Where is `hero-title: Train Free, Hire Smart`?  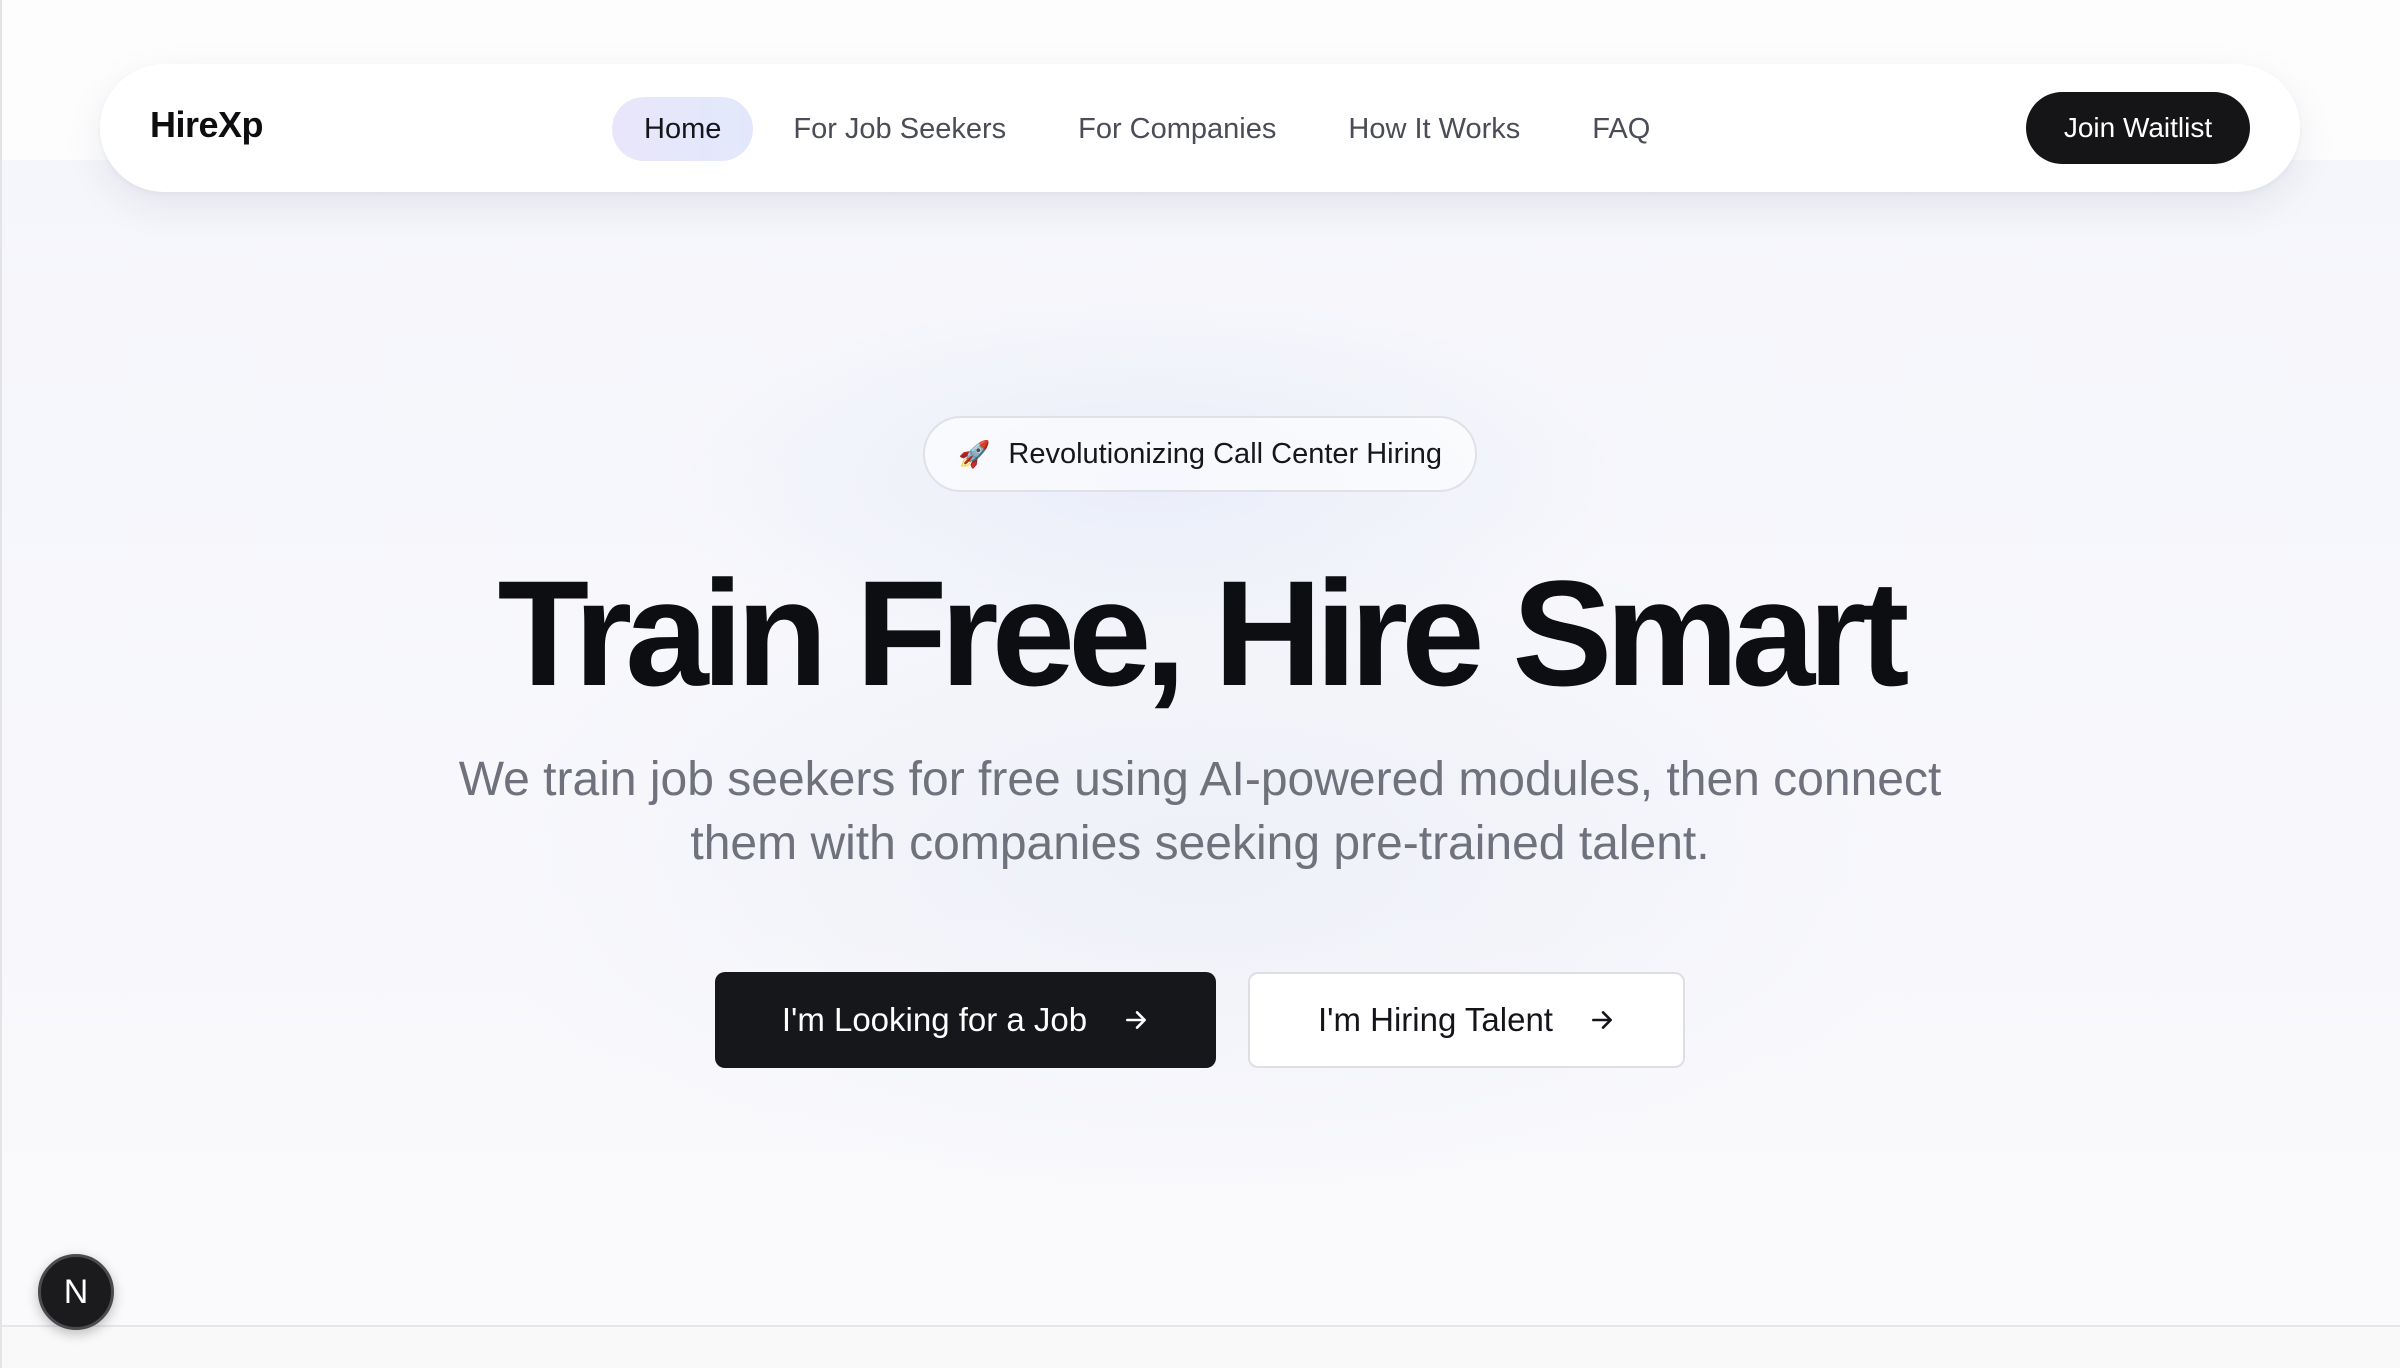
hero-title: Train Free, Hire Smart is located at coordinates (1203, 633).